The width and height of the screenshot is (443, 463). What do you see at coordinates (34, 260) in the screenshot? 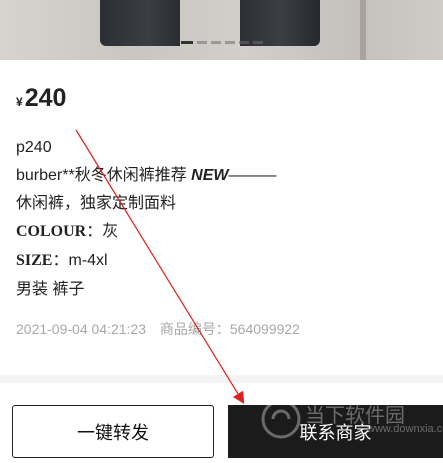
I see `size-label: SIZE` at bounding box center [34, 260].